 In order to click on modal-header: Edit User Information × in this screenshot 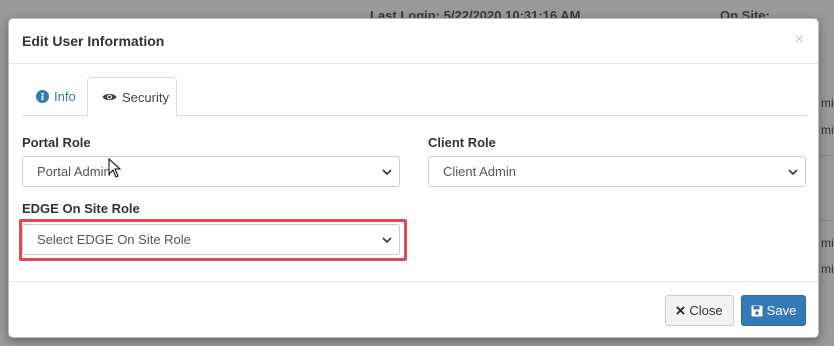, I will do `click(413, 41)`.